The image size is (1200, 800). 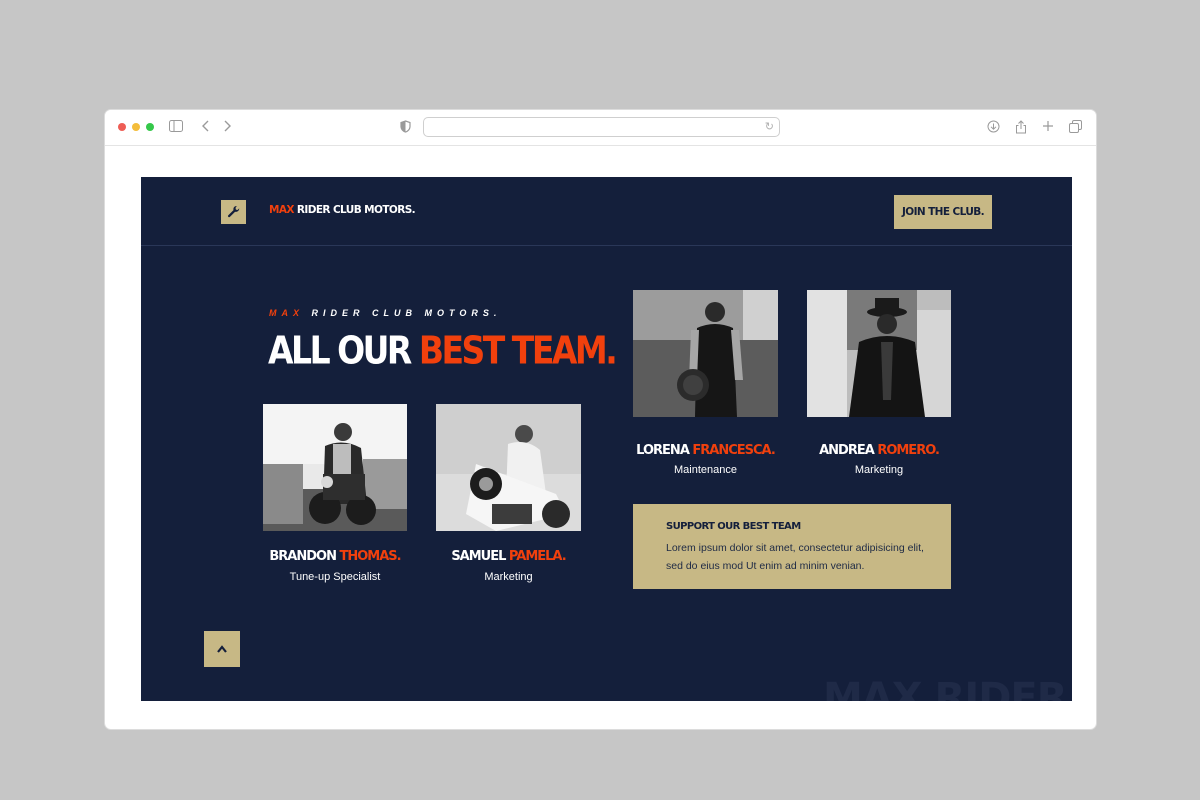 I want to click on team-name-1: BRANDON THOMAS., so click(x=335, y=556).